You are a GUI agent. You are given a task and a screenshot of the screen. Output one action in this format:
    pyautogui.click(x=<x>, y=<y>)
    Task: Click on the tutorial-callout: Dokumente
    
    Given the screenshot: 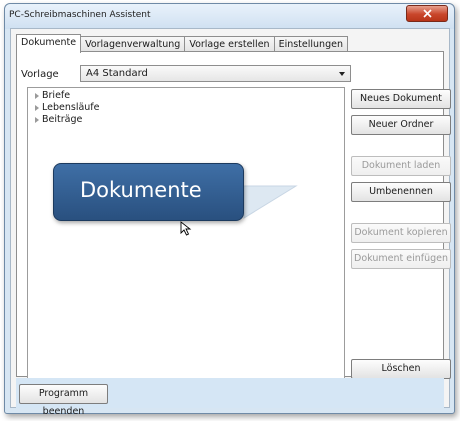 What is the action you would take?
    pyautogui.click(x=148, y=192)
    